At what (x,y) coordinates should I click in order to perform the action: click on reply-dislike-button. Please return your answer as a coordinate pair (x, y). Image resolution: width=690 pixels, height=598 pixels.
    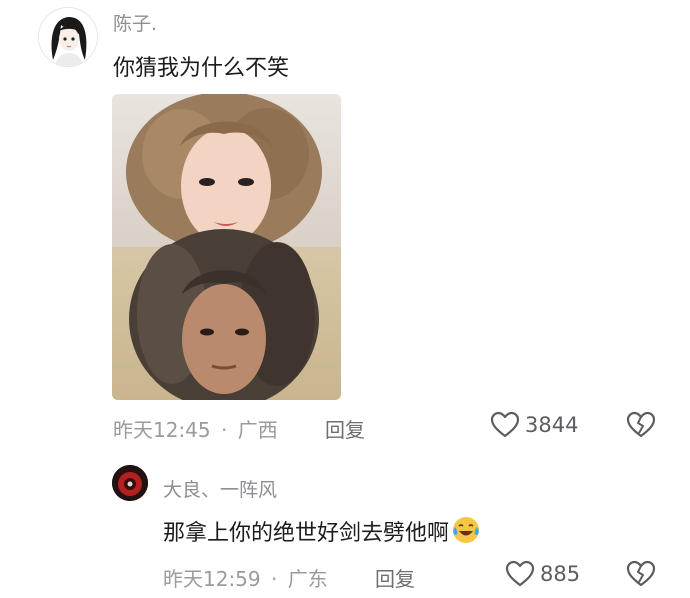
    Looking at the image, I should click on (641, 576).